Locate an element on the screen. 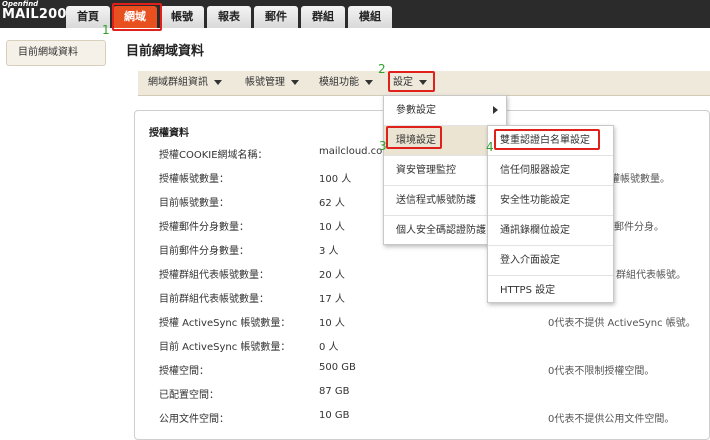  tab-domain-highlight is located at coordinates (137, 17).